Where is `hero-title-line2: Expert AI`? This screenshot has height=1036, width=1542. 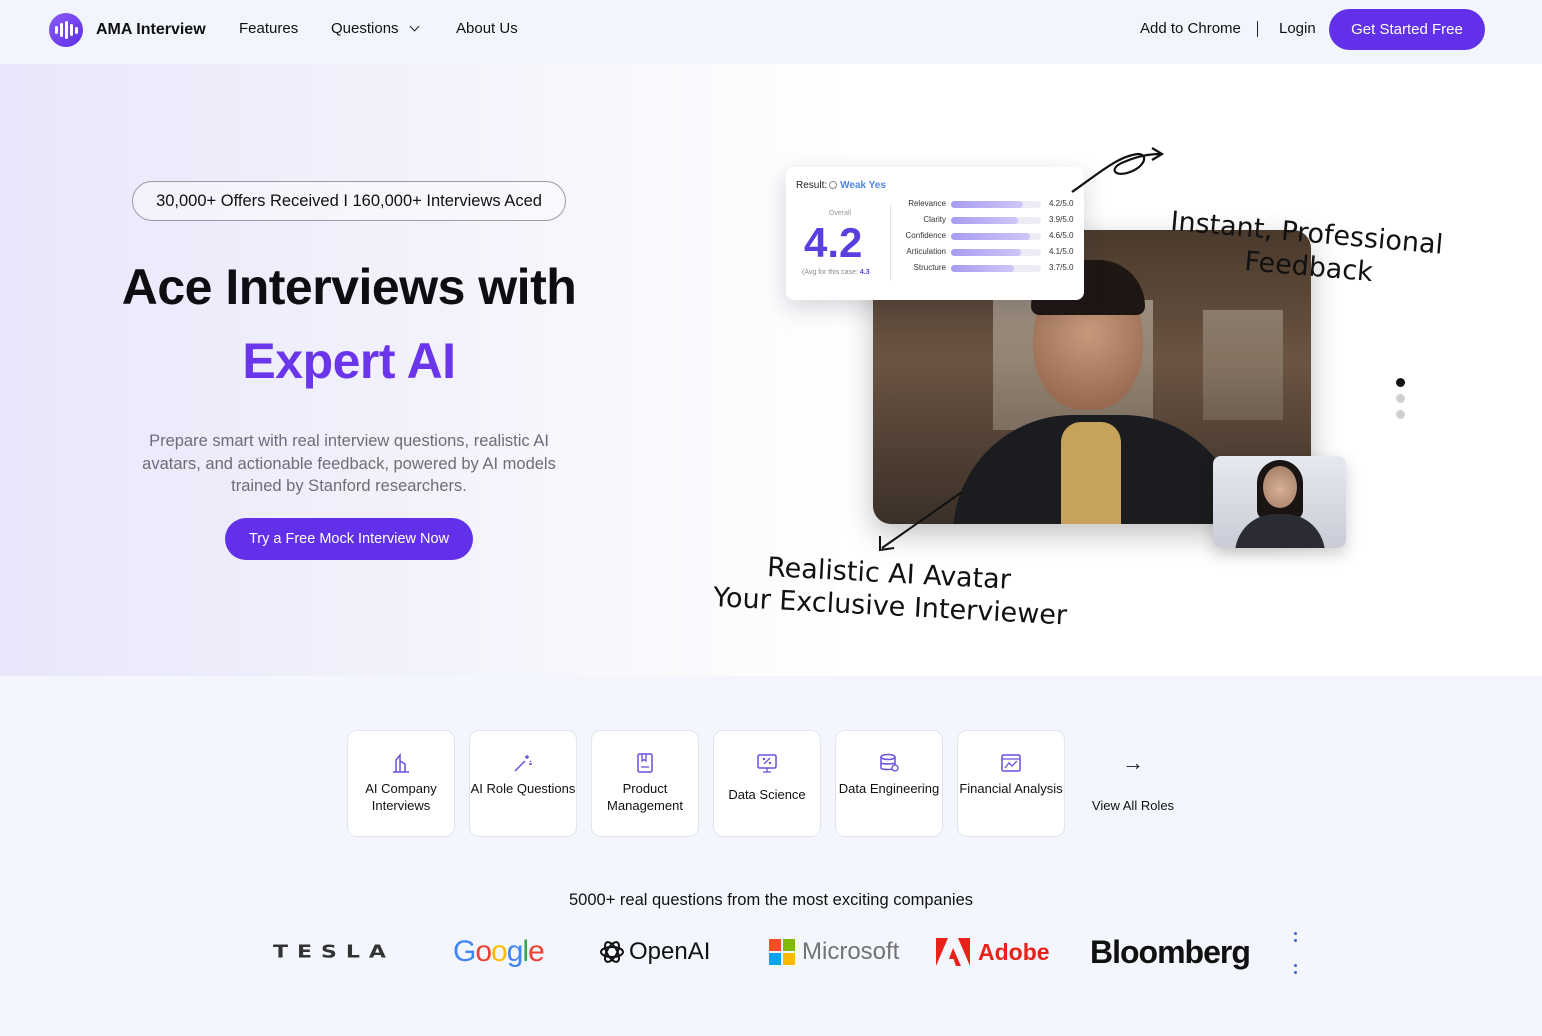
hero-title-line2: Expert AI is located at coordinates (349, 361).